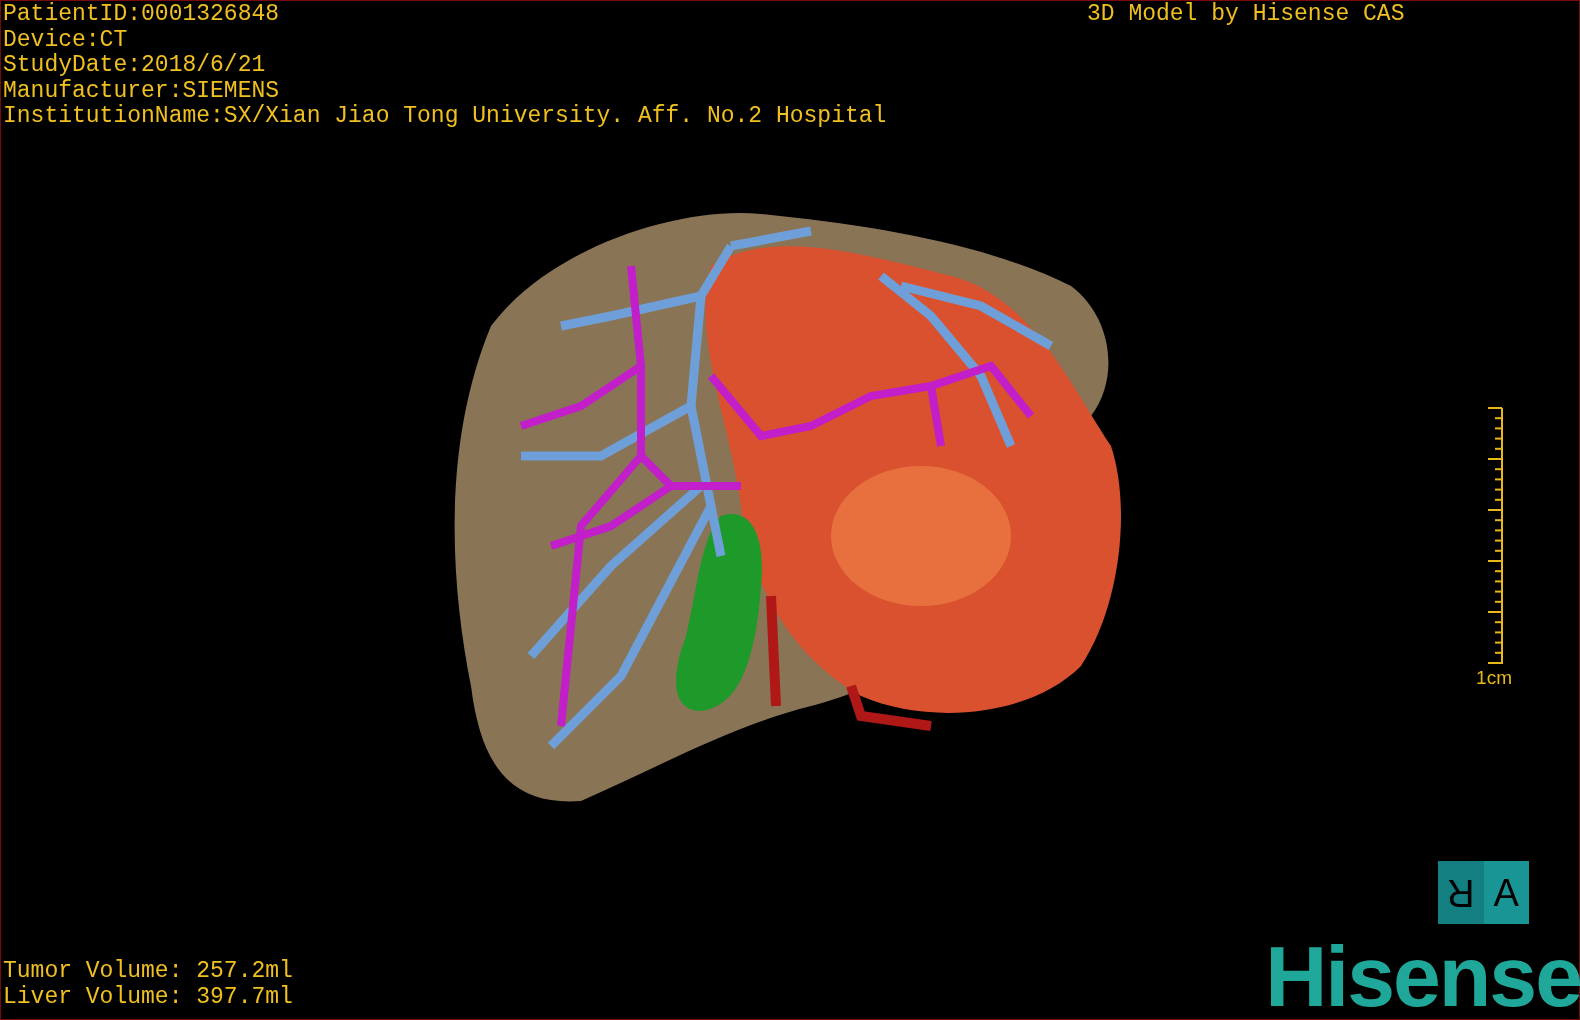  Describe the element at coordinates (135, 66) in the screenshot. I see `info-text: StudyDate:2018/6/21` at that location.